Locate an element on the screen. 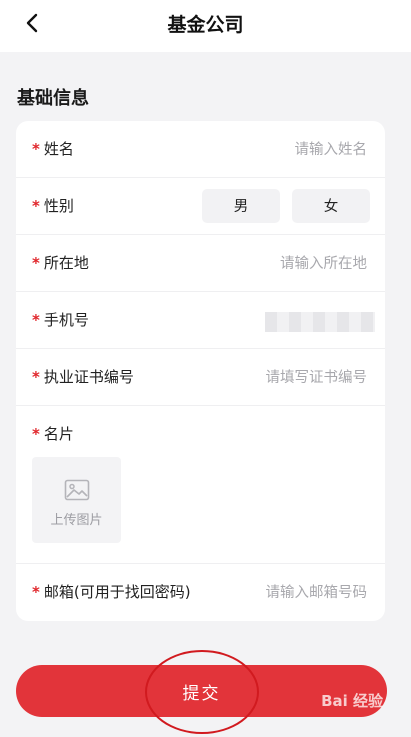 The height and width of the screenshot is (737, 411). gender-male-button: 男 is located at coordinates (241, 206).